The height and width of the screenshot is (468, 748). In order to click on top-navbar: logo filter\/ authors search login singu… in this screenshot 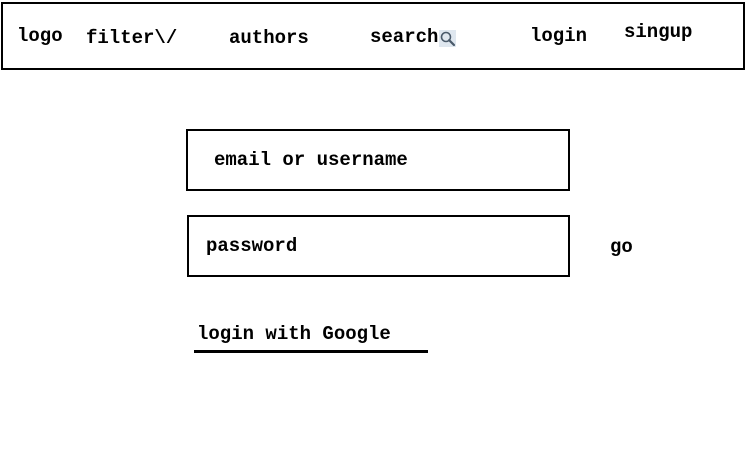, I will do `click(373, 36)`.